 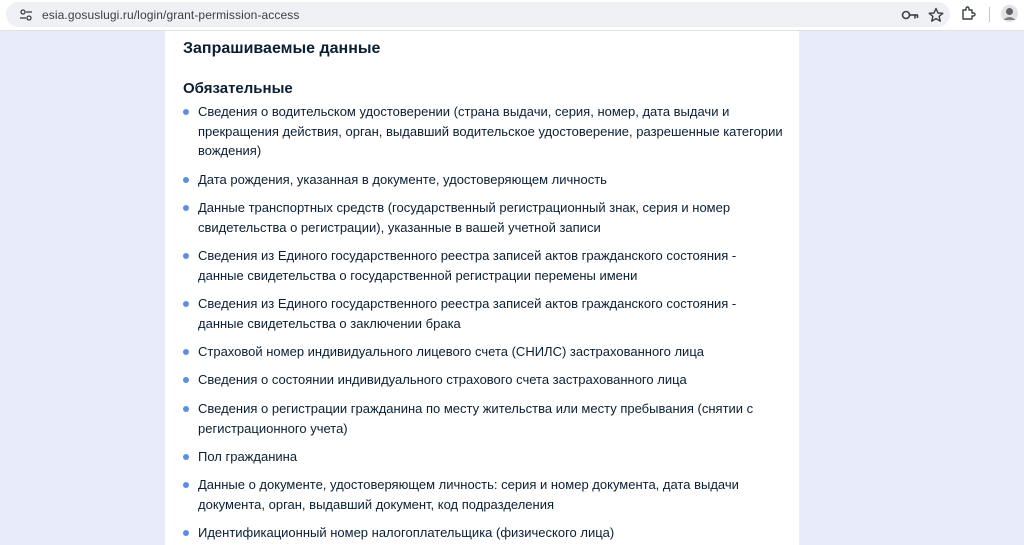 I want to click on list-item: Пол гражданина, so click(x=483, y=457).